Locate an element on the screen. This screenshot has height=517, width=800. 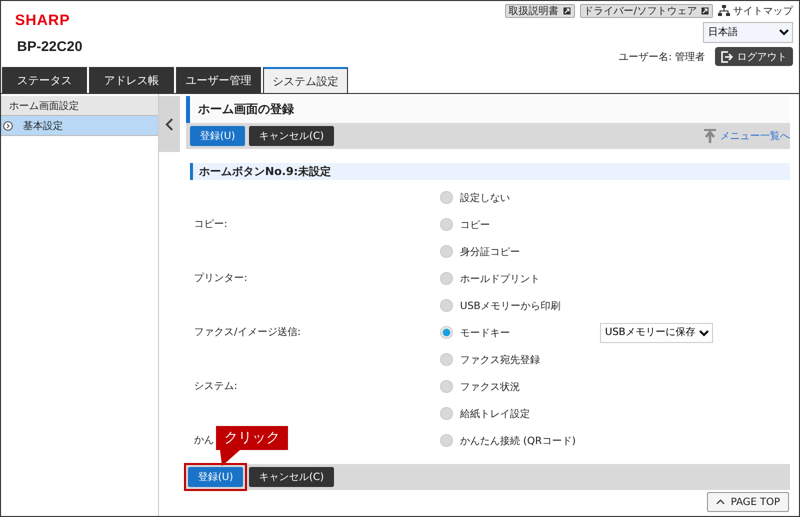
tab: ユーザー管理 is located at coordinates (218, 80).